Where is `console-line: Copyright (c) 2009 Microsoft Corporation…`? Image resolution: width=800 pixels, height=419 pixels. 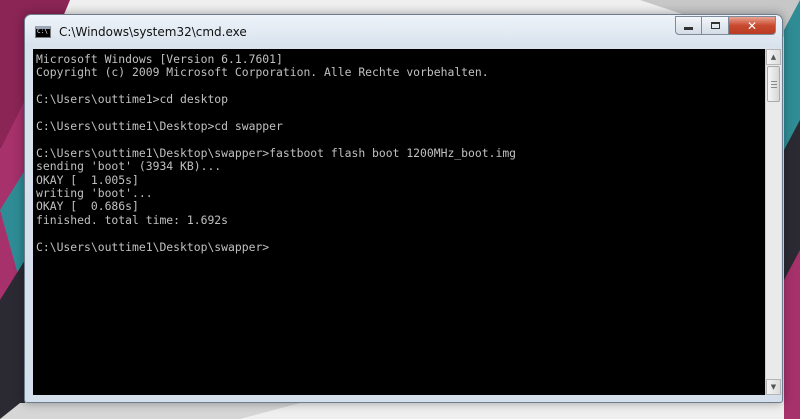 console-line: Copyright (c) 2009 Microsoft Corporation… is located at coordinates (262, 72).